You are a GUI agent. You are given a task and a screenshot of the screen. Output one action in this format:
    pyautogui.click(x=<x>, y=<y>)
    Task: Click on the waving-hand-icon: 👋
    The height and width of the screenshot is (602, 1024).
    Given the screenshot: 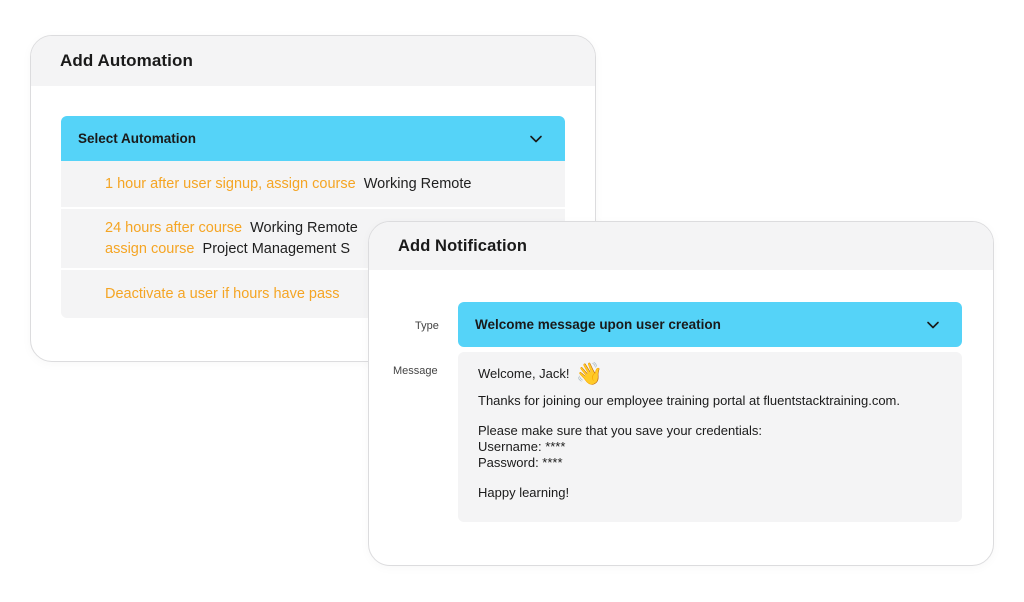 What is the action you would take?
    pyautogui.click(x=589, y=373)
    